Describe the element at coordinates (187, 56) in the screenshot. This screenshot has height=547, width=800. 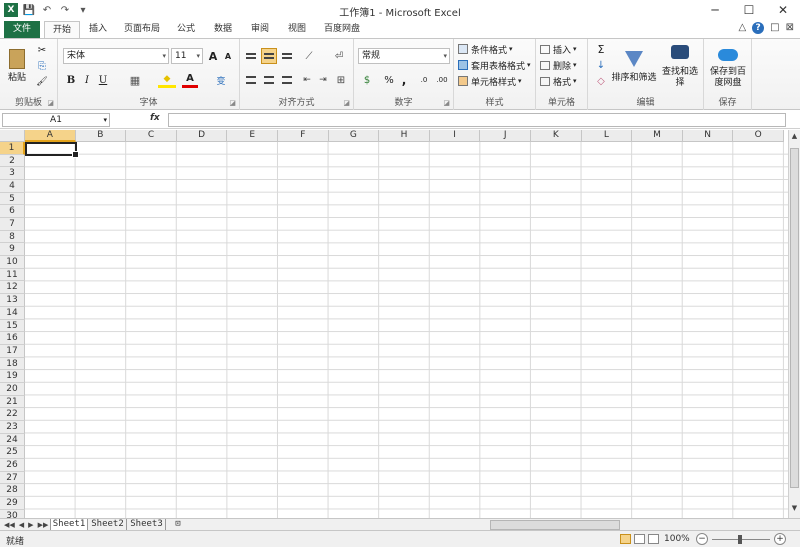
I see `font-size-select: 11 ▾` at that location.